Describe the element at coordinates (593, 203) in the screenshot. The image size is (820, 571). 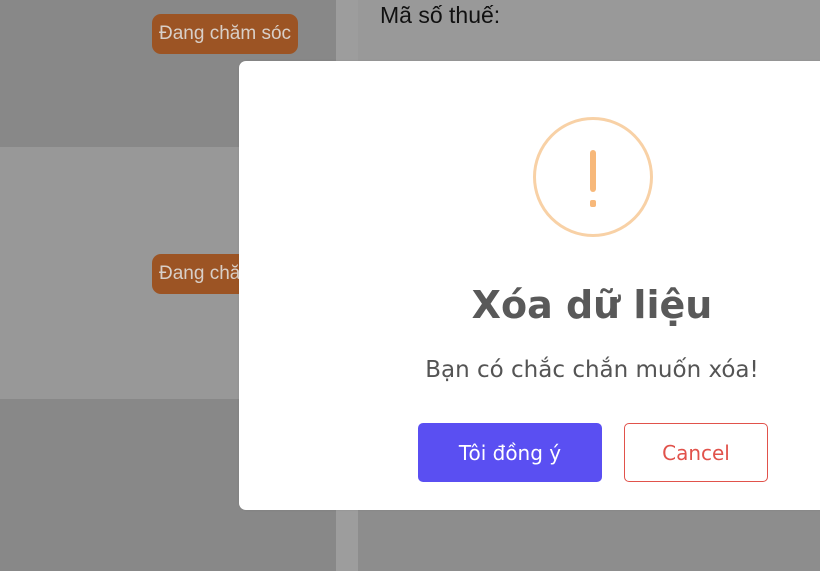
I see `exclamation-dot` at that location.